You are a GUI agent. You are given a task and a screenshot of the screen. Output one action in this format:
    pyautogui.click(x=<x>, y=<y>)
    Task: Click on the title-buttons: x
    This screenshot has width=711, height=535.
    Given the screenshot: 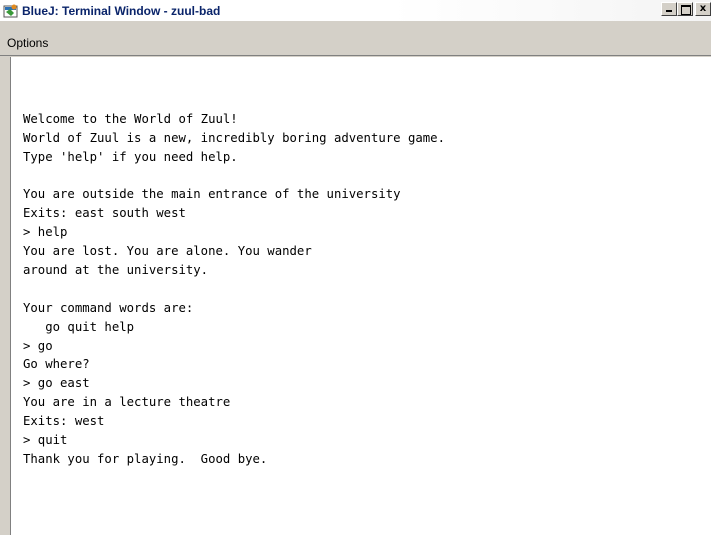 What is the action you would take?
    pyautogui.click(x=686, y=9)
    